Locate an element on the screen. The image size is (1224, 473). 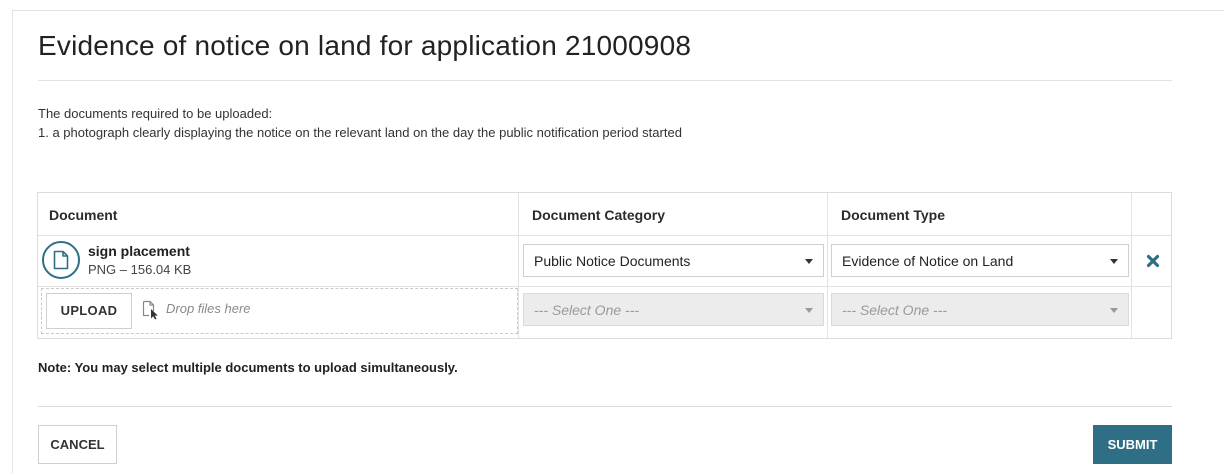
document-category-select: Public Notice Documents is located at coordinates (673, 260).